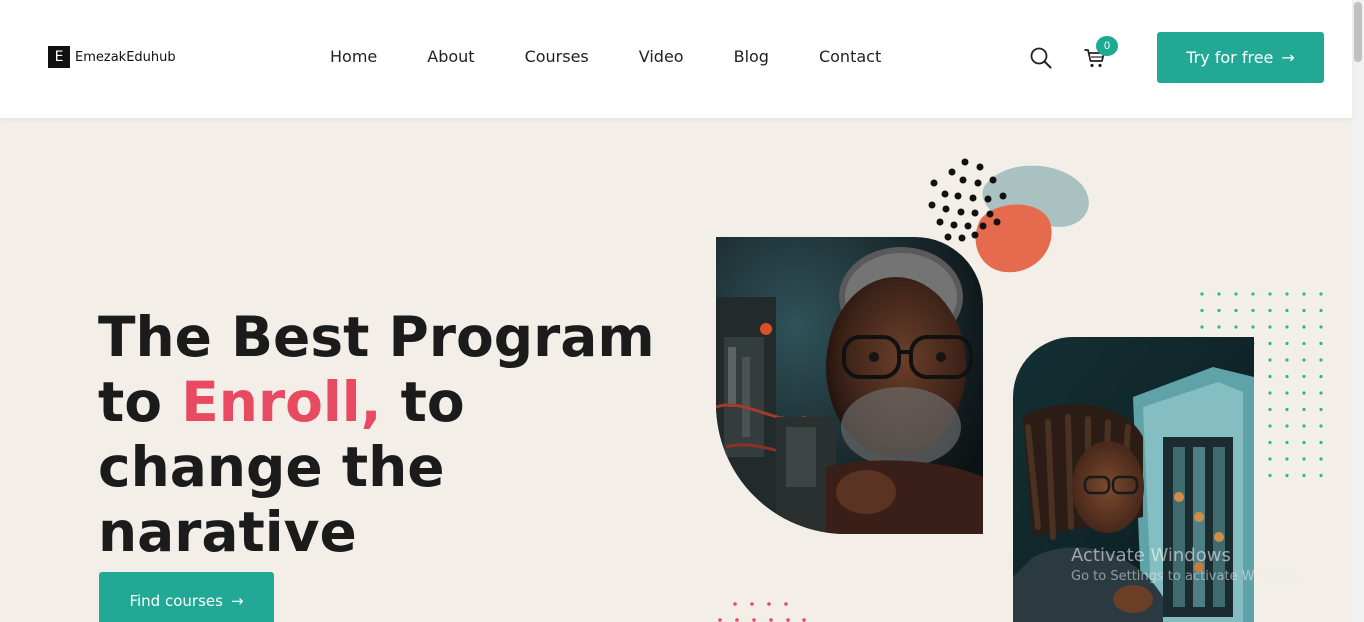 Image resolution: width=1364 pixels, height=622 pixels. I want to click on nav-contact: Contact, so click(850, 57).